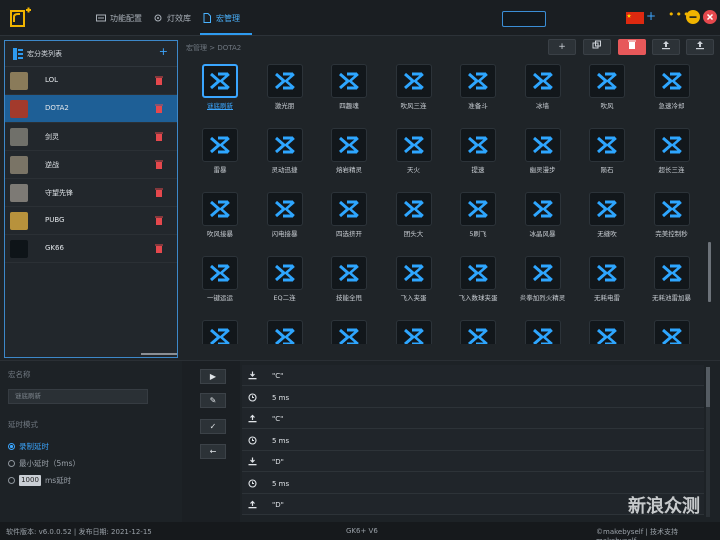  I want to click on nav-light-library: 灯效库, so click(172, 18).